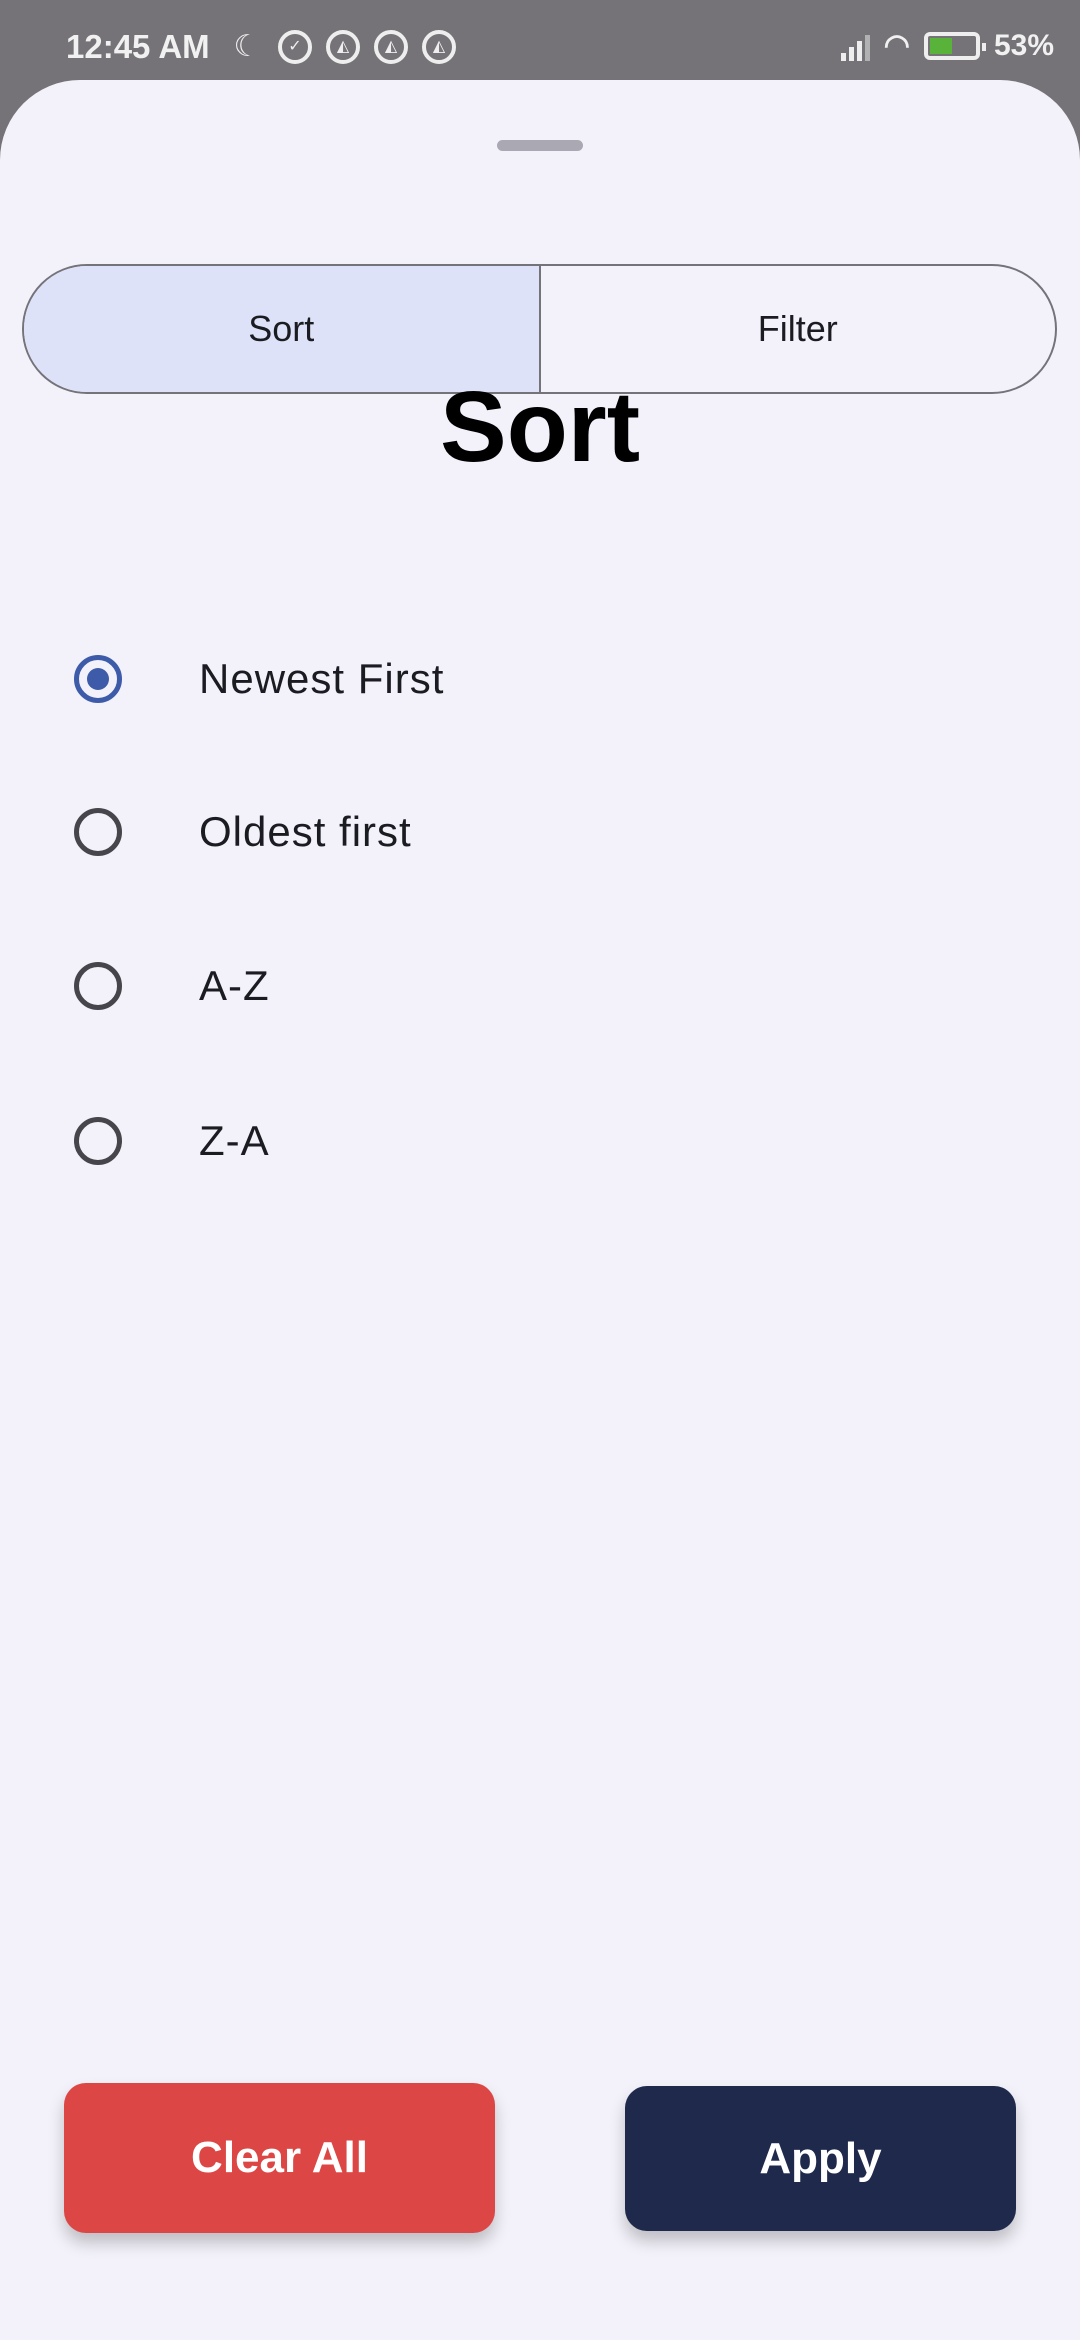 The width and height of the screenshot is (1080, 2340). What do you see at coordinates (540, 427) in the screenshot?
I see `page-title: Sort` at bounding box center [540, 427].